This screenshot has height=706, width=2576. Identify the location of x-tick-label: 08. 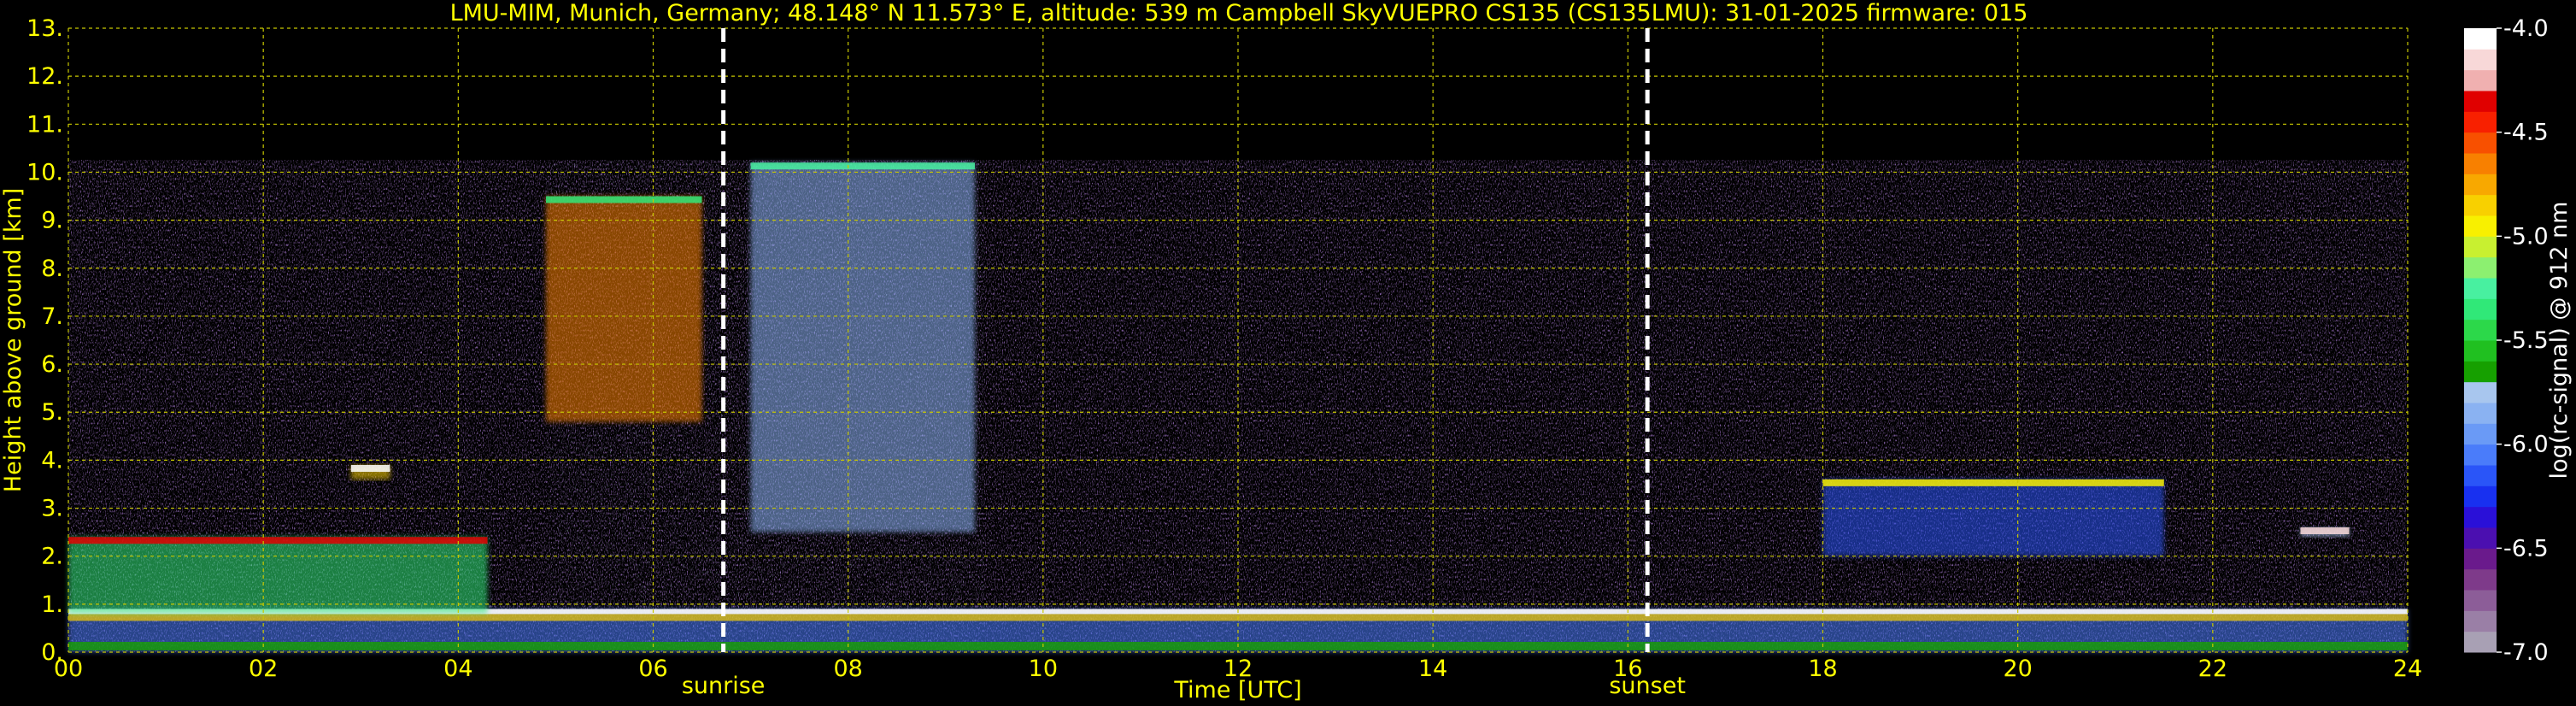
(847, 669).